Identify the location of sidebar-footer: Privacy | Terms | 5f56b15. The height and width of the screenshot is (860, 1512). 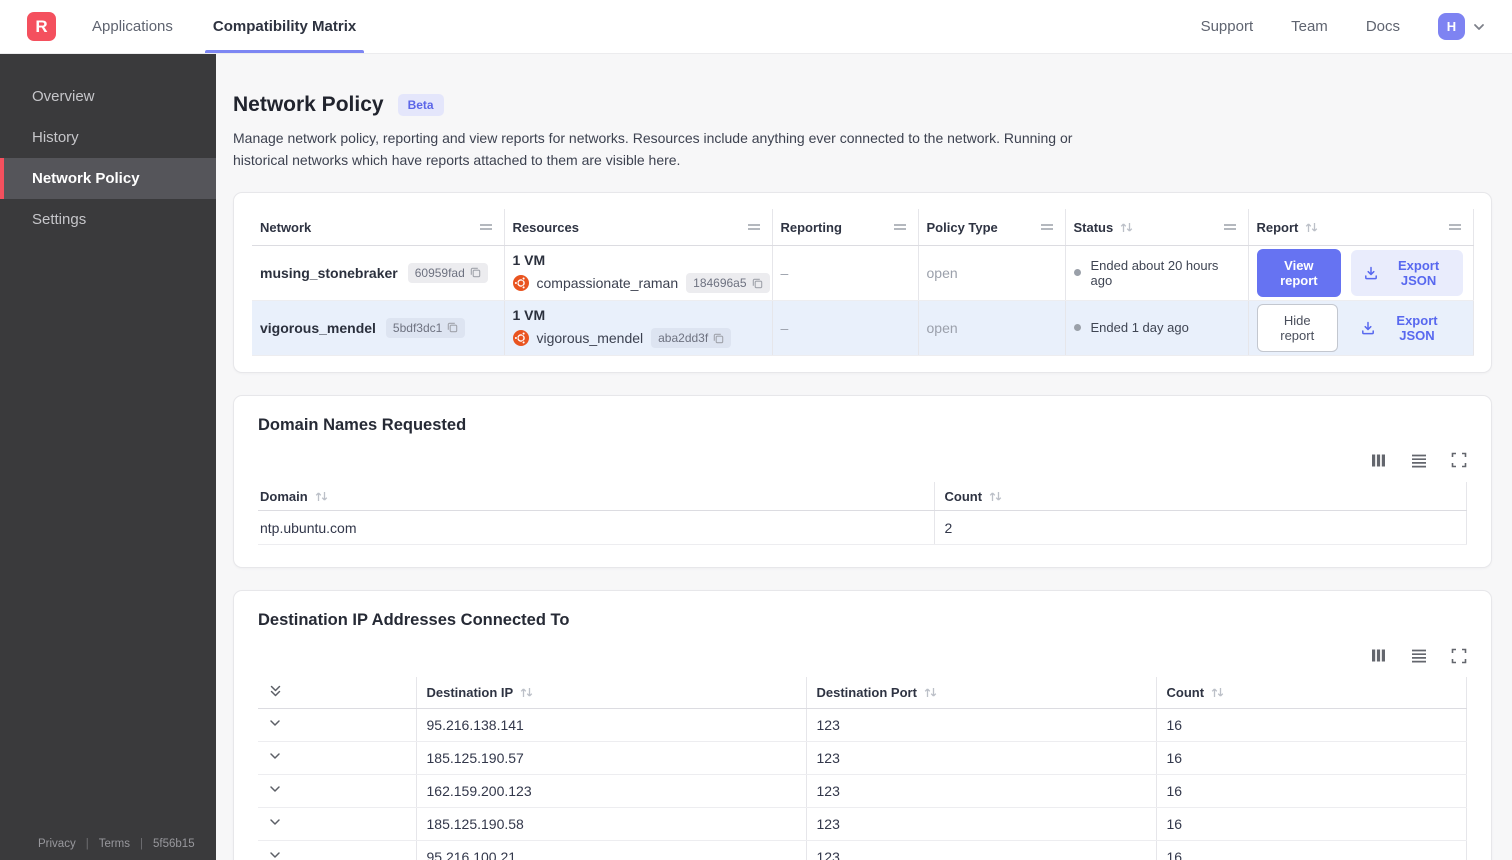
(108, 844).